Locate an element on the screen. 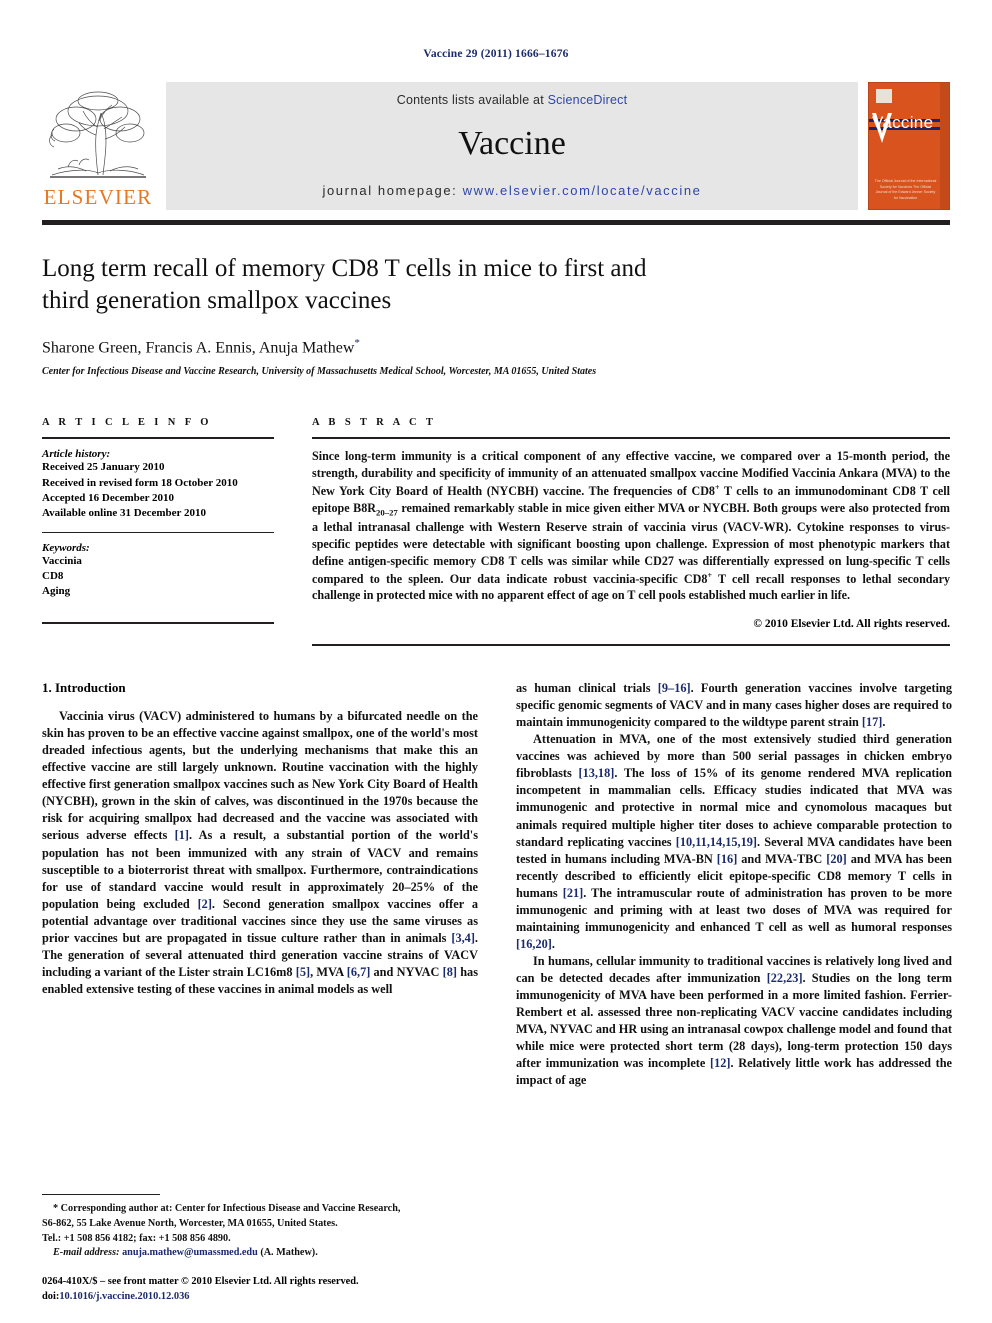 The width and height of the screenshot is (992, 1323). history-item: Accepted 16 December 2010 is located at coordinates (108, 497).